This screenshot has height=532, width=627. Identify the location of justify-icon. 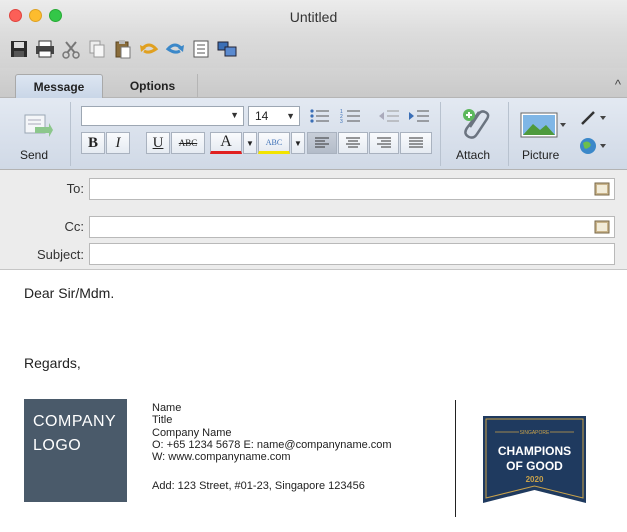
(416, 142).